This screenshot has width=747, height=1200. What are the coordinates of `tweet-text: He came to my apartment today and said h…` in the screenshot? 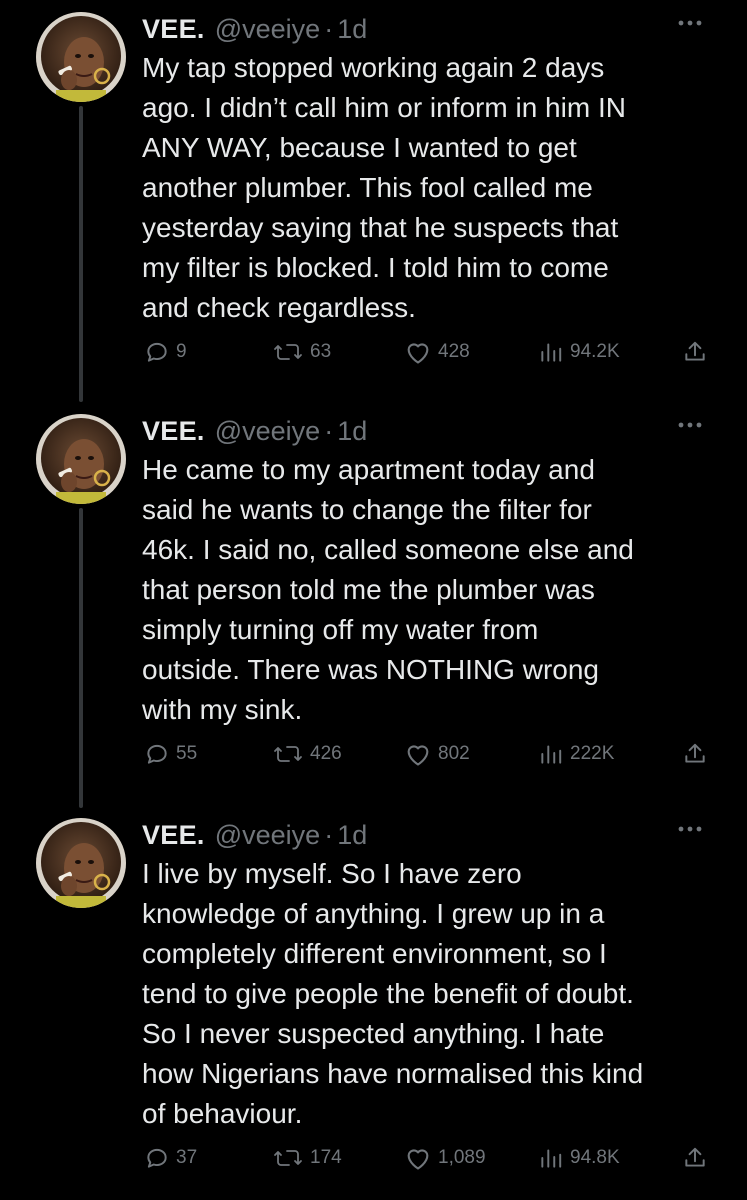 It's located at (388, 589).